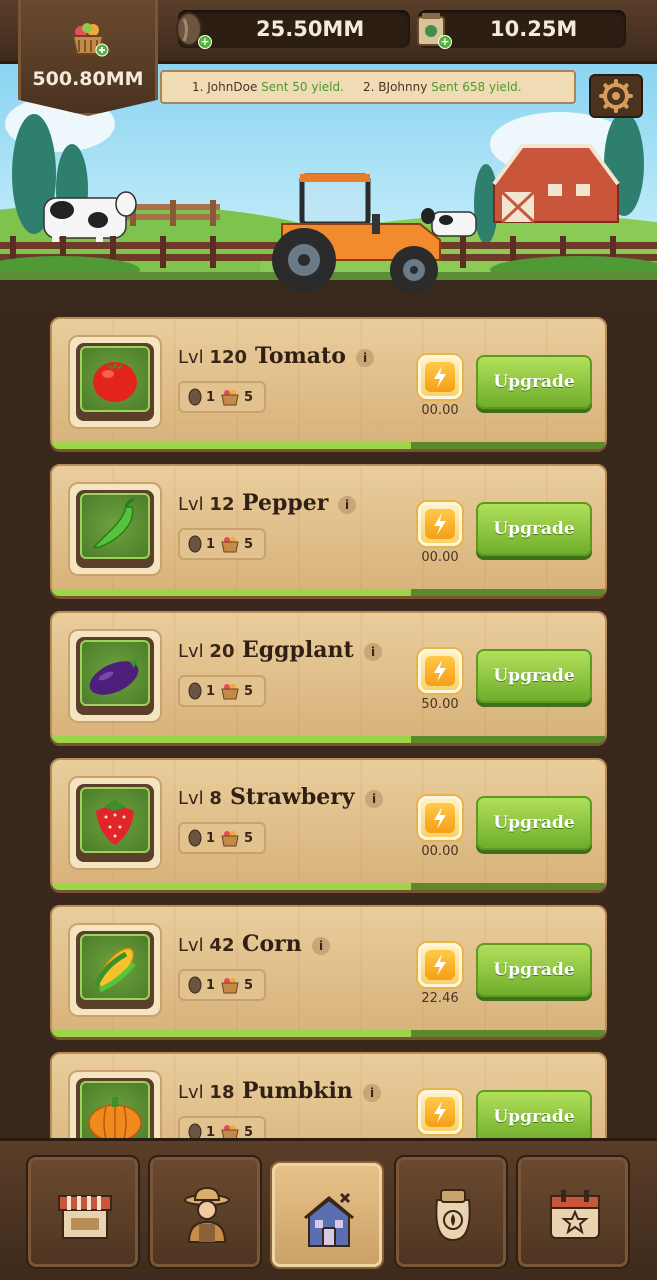 This screenshot has width=657, height=1280. I want to click on add-bags-icon: +, so click(445, 42).